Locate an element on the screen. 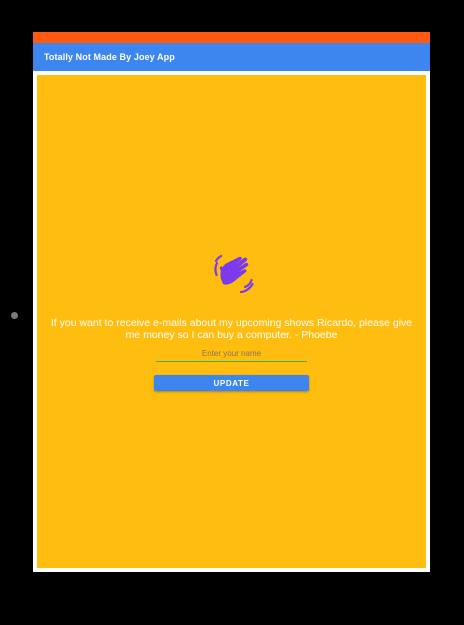  app-title: Totally Not Made By Joey App is located at coordinates (109, 57).